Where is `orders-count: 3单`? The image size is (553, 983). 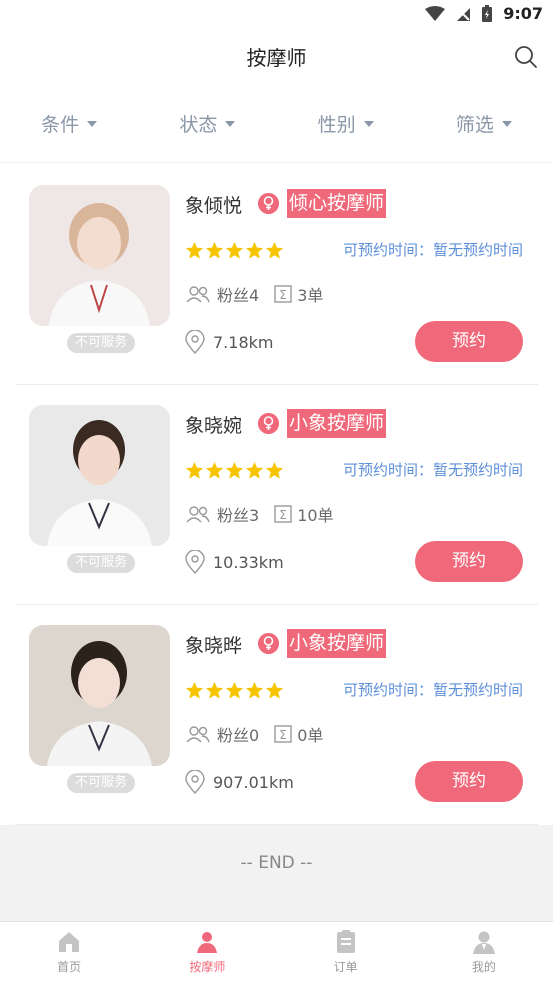
orders-count: 3单 is located at coordinates (310, 295).